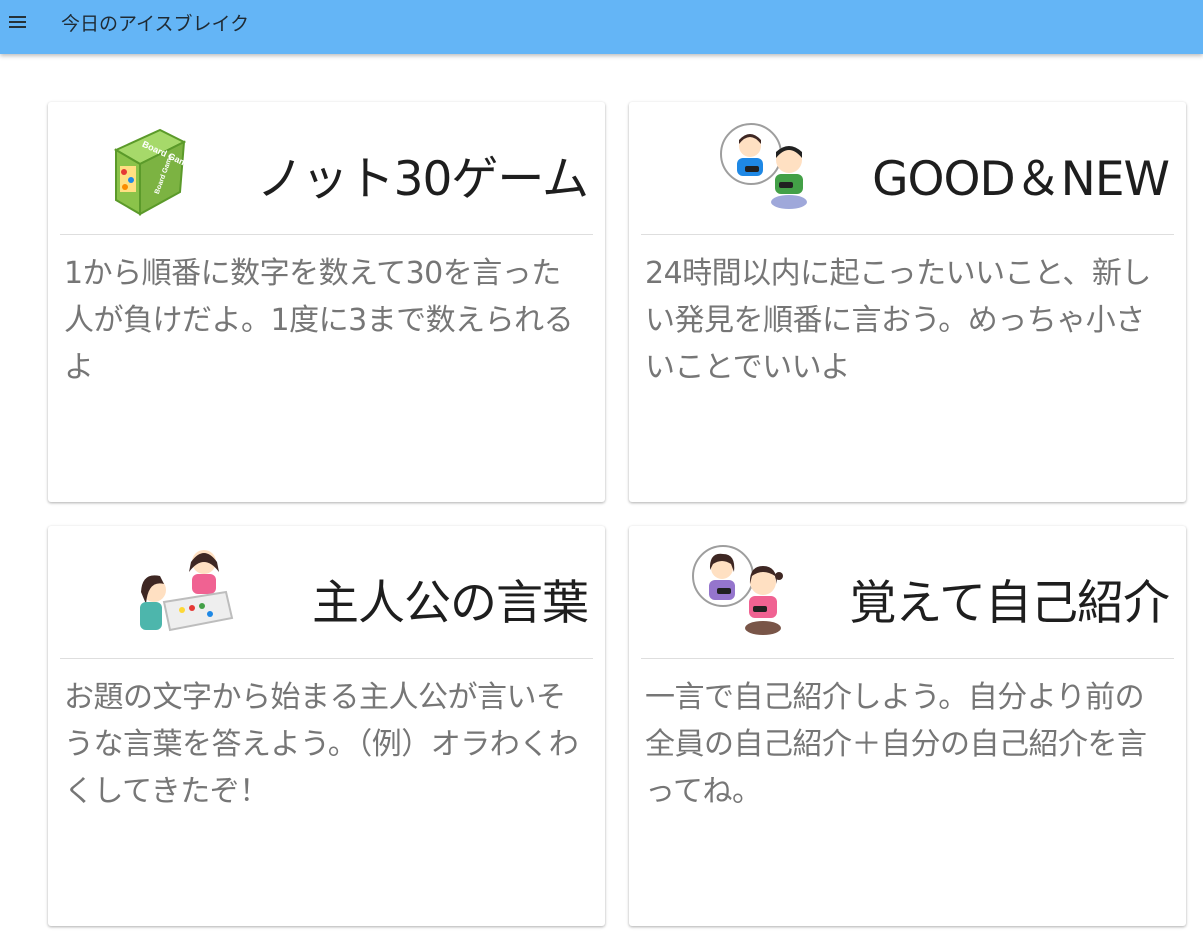 The image size is (1203, 939). I want to click on card-header: Board Game Board Game ノット30ゲーム, so click(326, 168).